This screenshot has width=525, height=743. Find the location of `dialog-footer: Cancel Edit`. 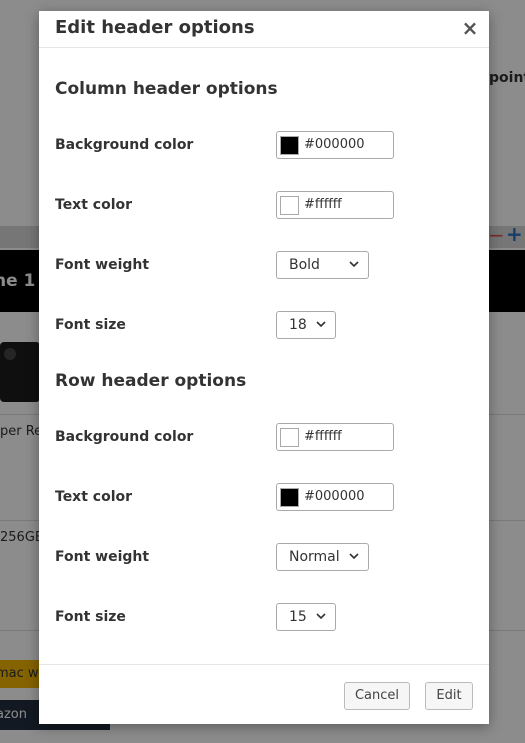

dialog-footer: Cancel Edit is located at coordinates (264, 694).